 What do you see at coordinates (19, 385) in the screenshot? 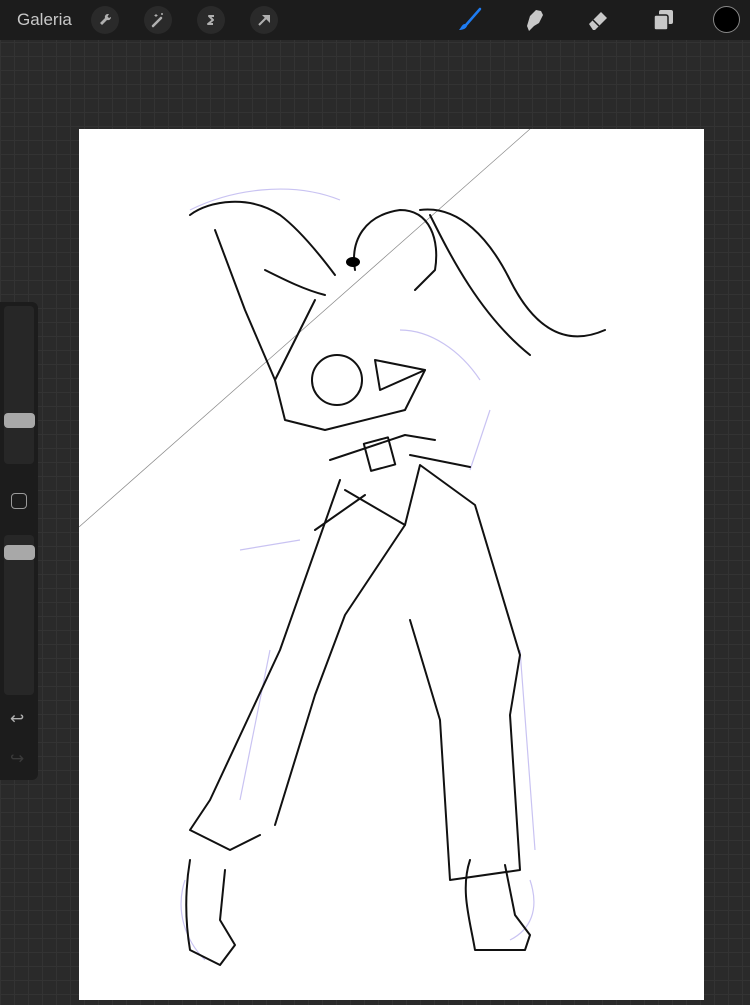
I see `brush-size-slider` at bounding box center [19, 385].